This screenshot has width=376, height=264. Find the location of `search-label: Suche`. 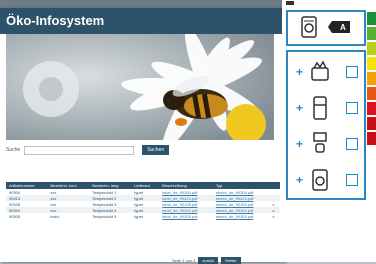

search-label: Suche is located at coordinates (13, 150).